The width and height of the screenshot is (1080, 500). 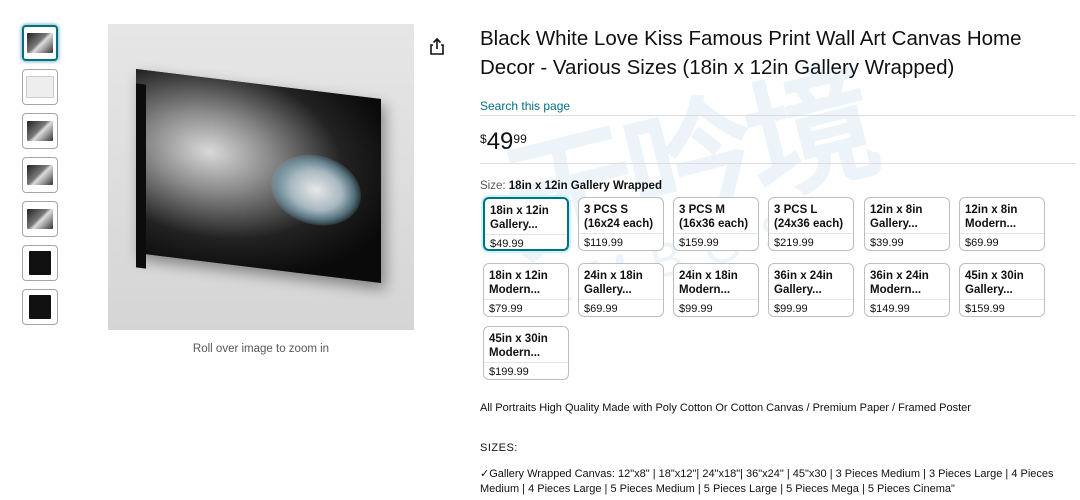 I want to click on selected-size: 18in x 12in Gallery Wrapped, so click(x=585, y=186).